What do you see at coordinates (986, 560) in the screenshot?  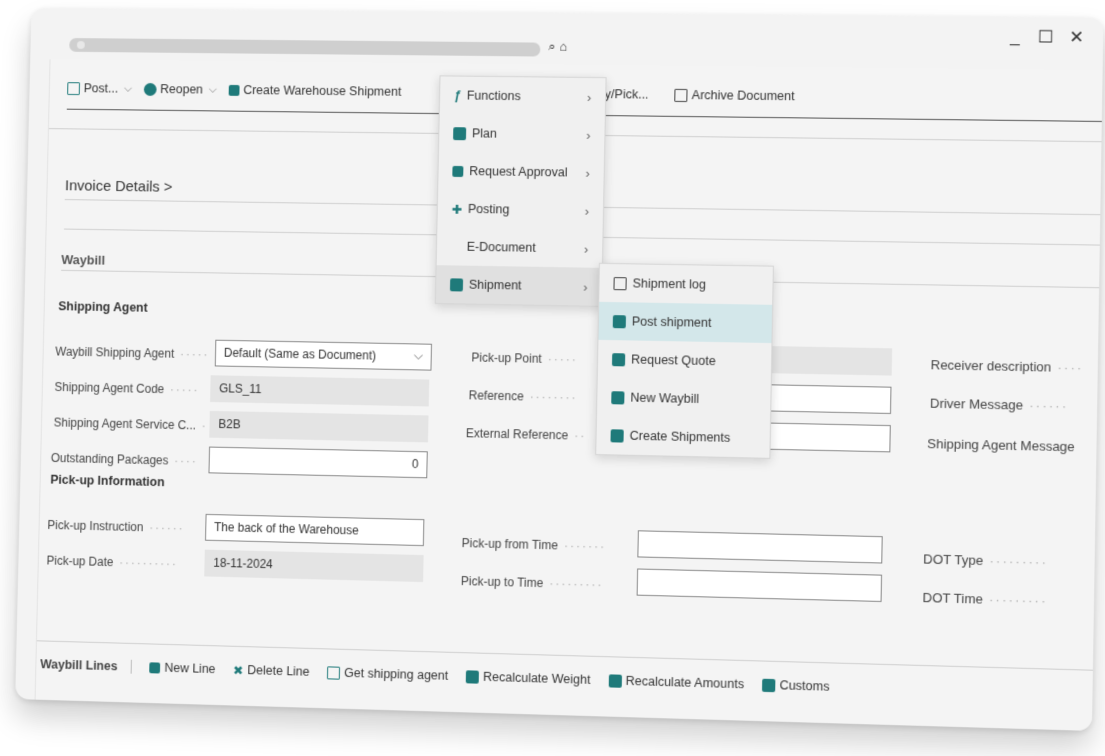 I see `dot-type-label: DOT Type ·········` at bounding box center [986, 560].